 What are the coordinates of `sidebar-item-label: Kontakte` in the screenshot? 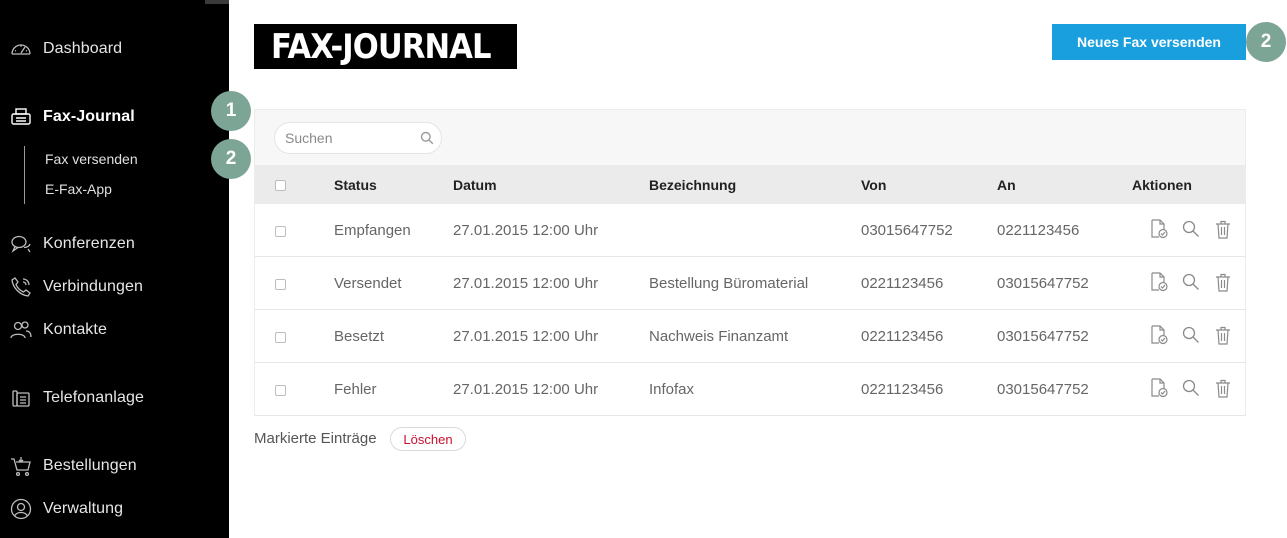 It's located at (75, 329).